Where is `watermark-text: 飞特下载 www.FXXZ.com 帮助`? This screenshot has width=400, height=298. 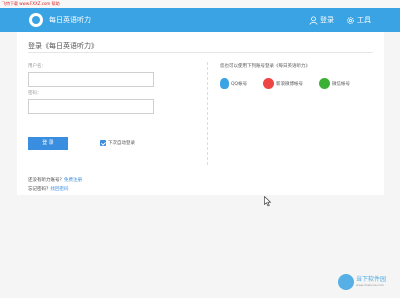 watermark-text: 飞特下载 www.FXXZ.com 帮助 is located at coordinates (31, 3).